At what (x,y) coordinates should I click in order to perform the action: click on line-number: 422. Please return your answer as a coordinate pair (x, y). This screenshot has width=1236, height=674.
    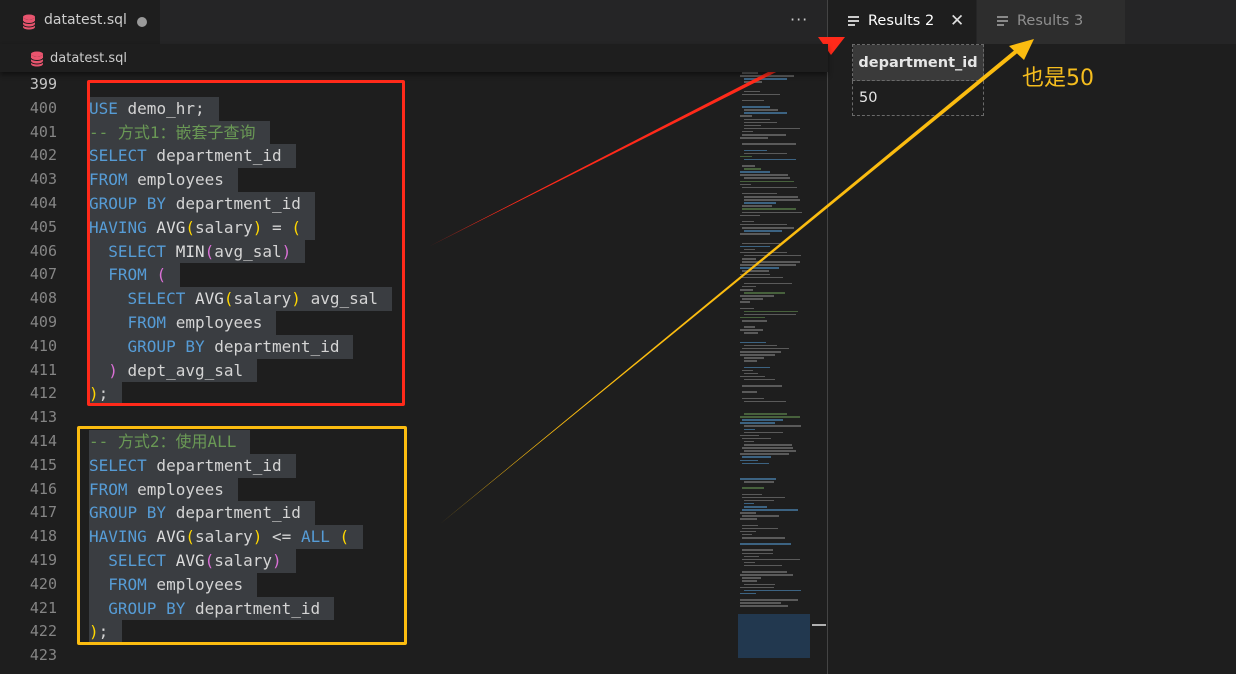
    Looking at the image, I should click on (43, 631).